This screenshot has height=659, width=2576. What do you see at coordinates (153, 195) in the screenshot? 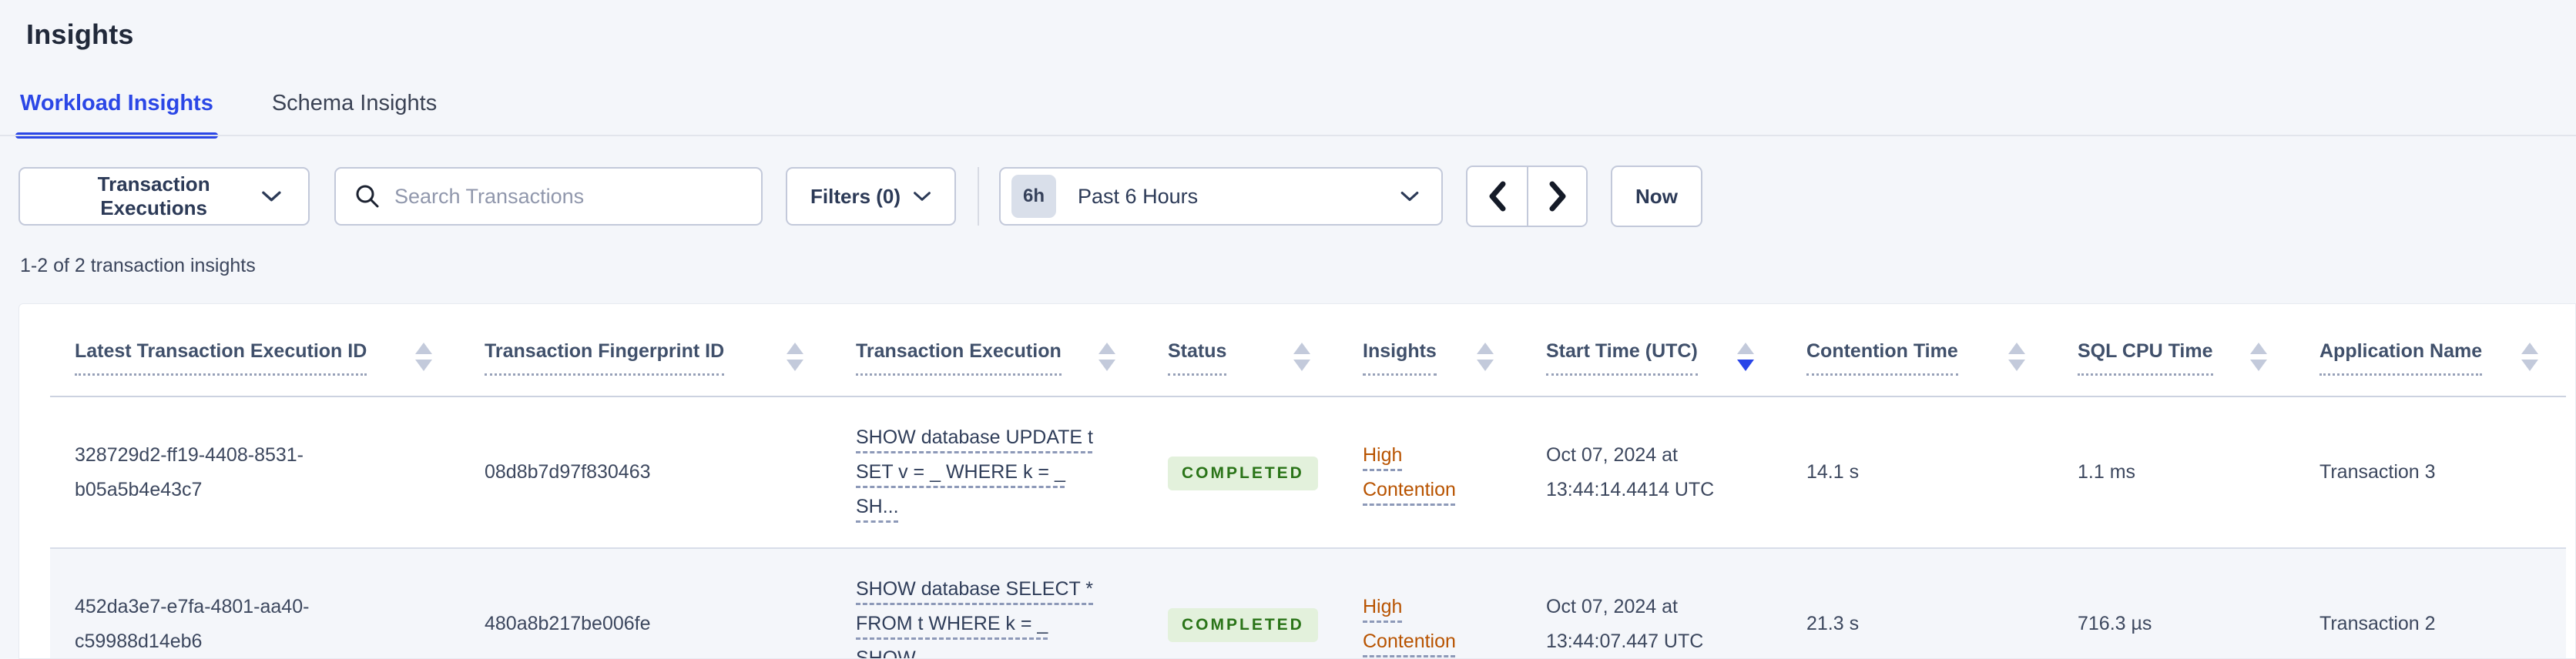
I see `execution-type-dropdown-label: Transaction Executions` at bounding box center [153, 195].